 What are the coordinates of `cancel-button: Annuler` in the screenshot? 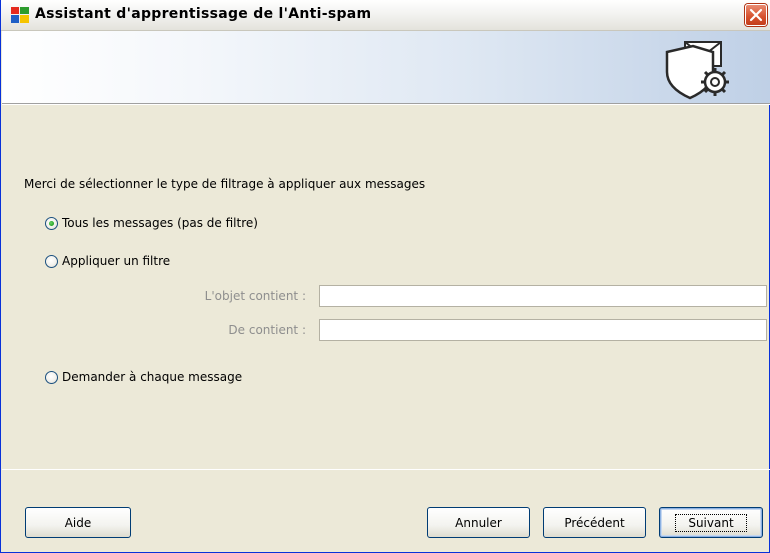 It's located at (478, 522).